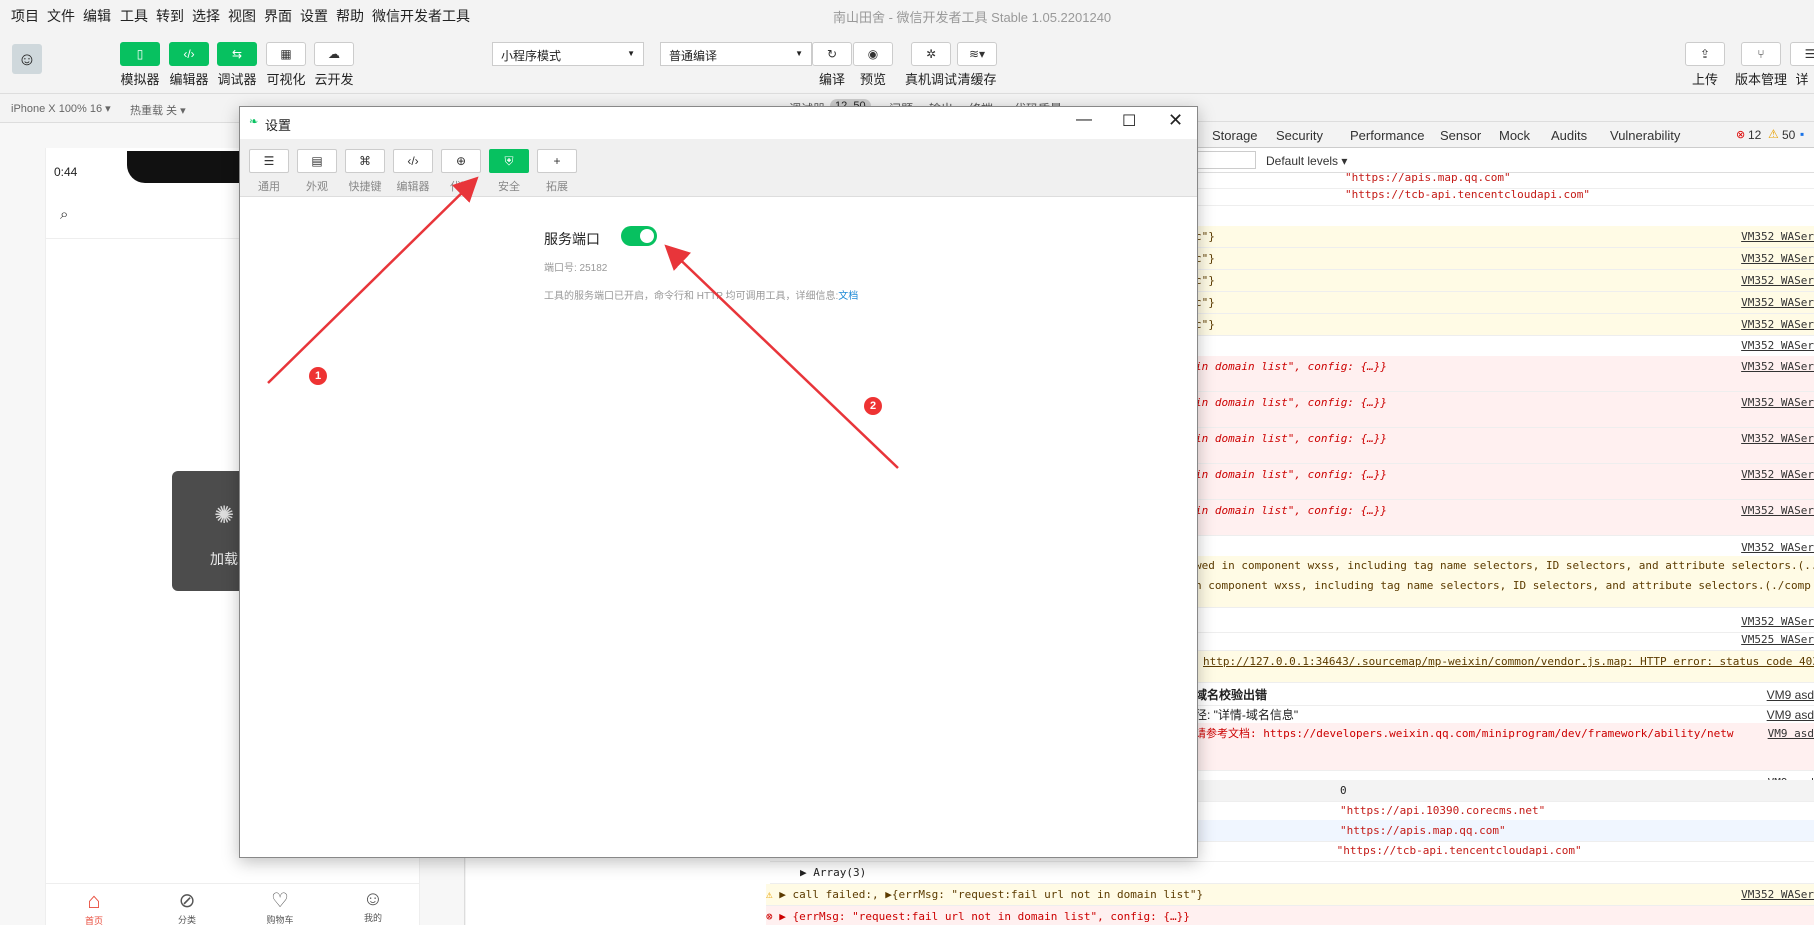 The height and width of the screenshot is (925, 1814). Describe the element at coordinates (873, 406) in the screenshot. I see `annotation-badge-2: 2` at that location.